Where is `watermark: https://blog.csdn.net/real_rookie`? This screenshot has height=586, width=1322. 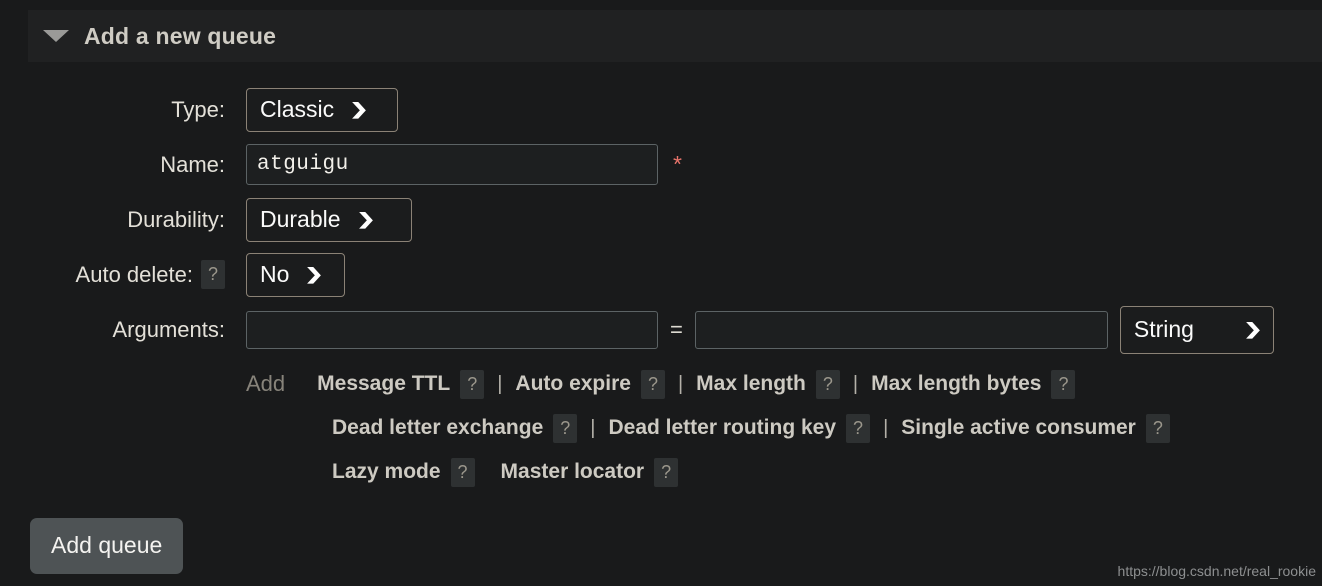
watermark: https://blog.csdn.net/real_rookie is located at coordinates (1216, 571).